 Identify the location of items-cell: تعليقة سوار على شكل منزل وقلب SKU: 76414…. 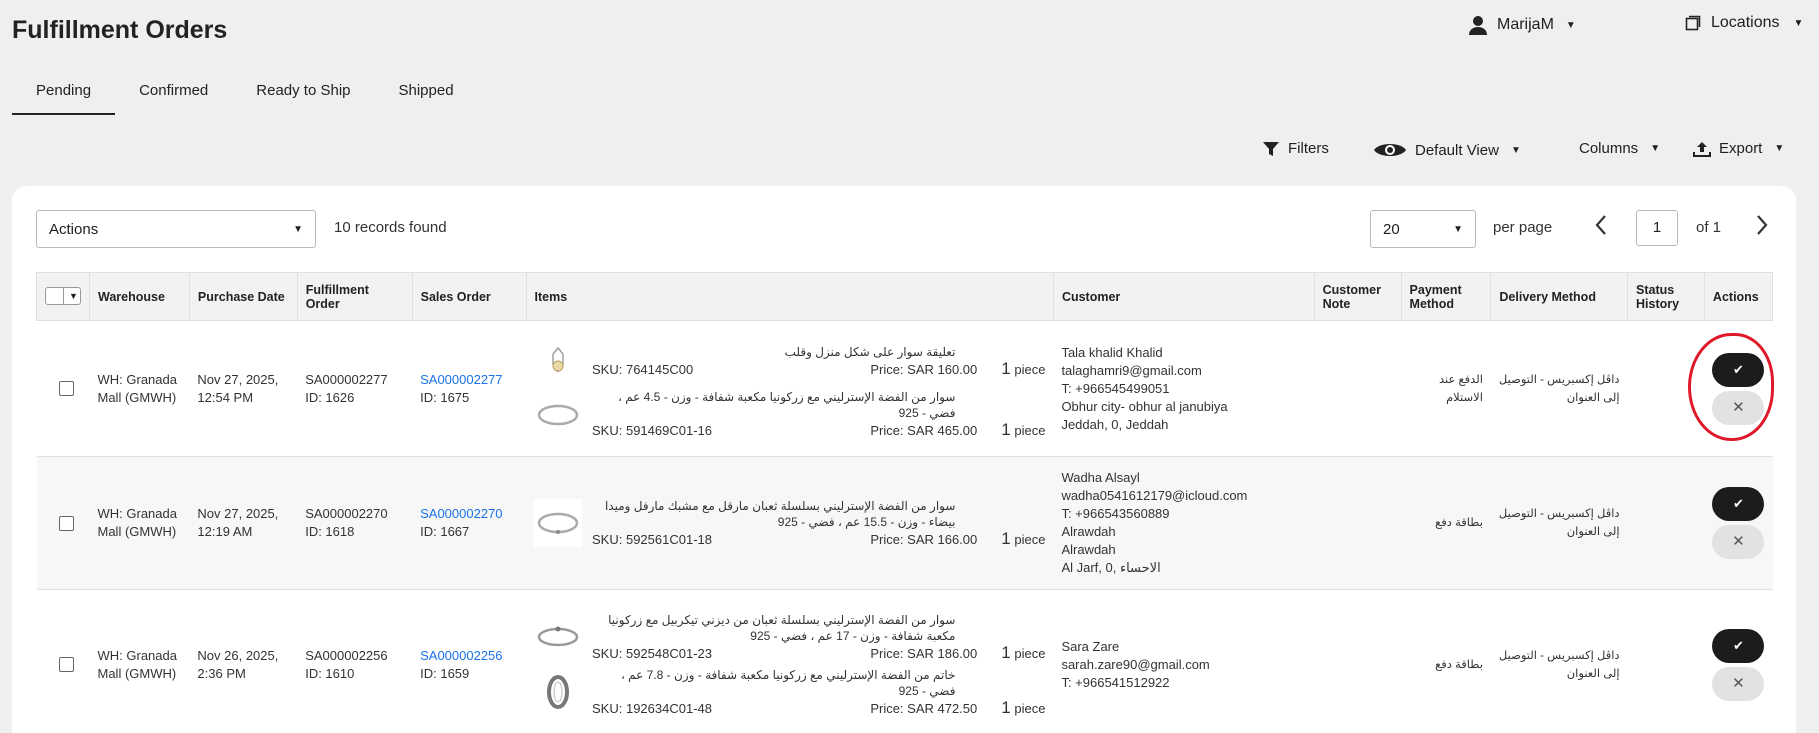
(790, 388).